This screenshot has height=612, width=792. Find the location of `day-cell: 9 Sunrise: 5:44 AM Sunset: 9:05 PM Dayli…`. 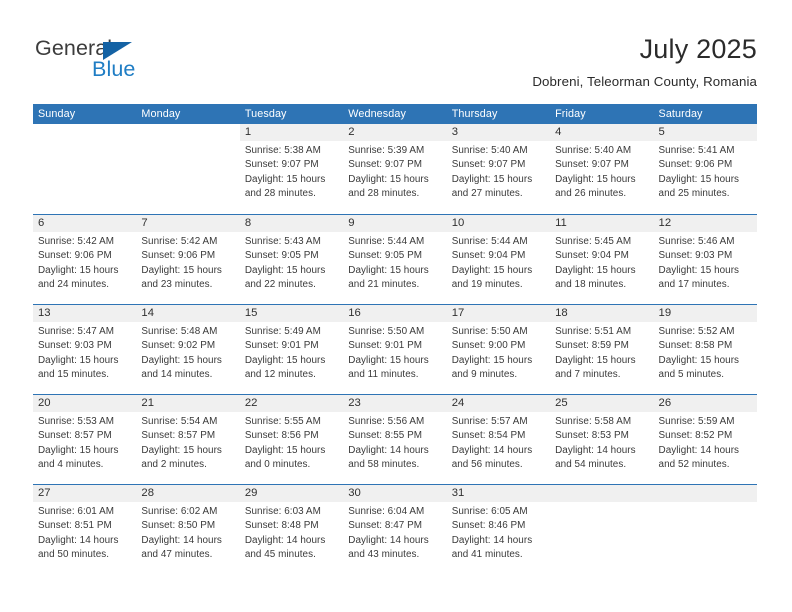

day-cell: 9 Sunrise: 5:44 AM Sunset: 9:05 PM Dayli… is located at coordinates (395, 259).